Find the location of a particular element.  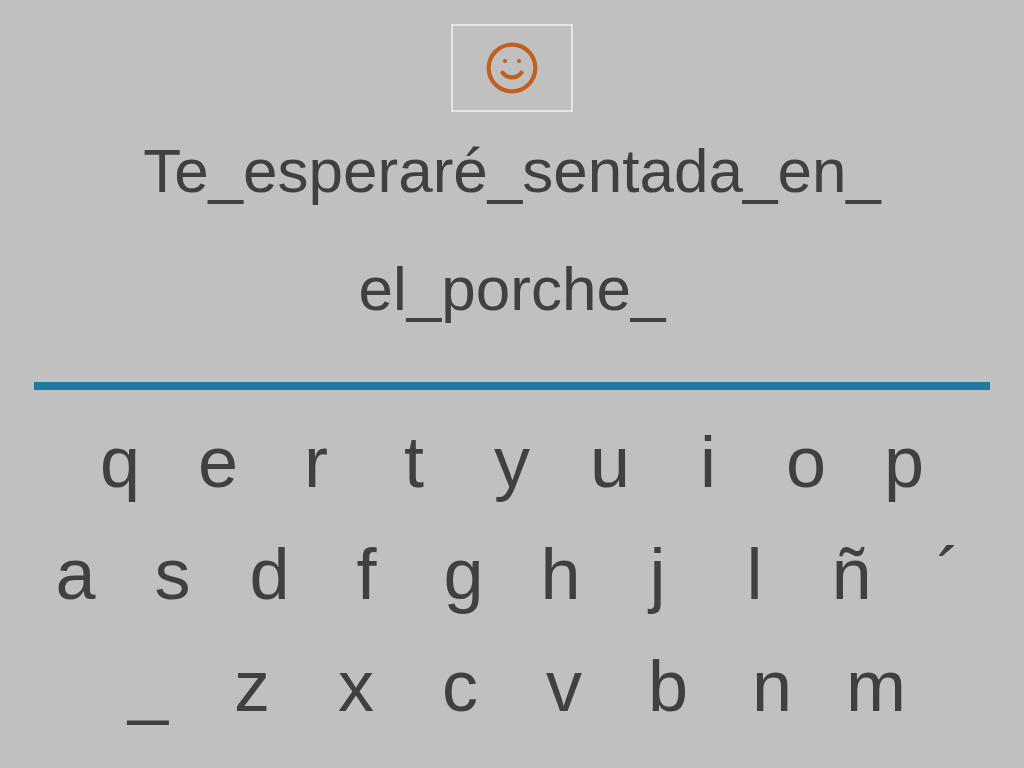

letter-key: v is located at coordinates (564, 686).